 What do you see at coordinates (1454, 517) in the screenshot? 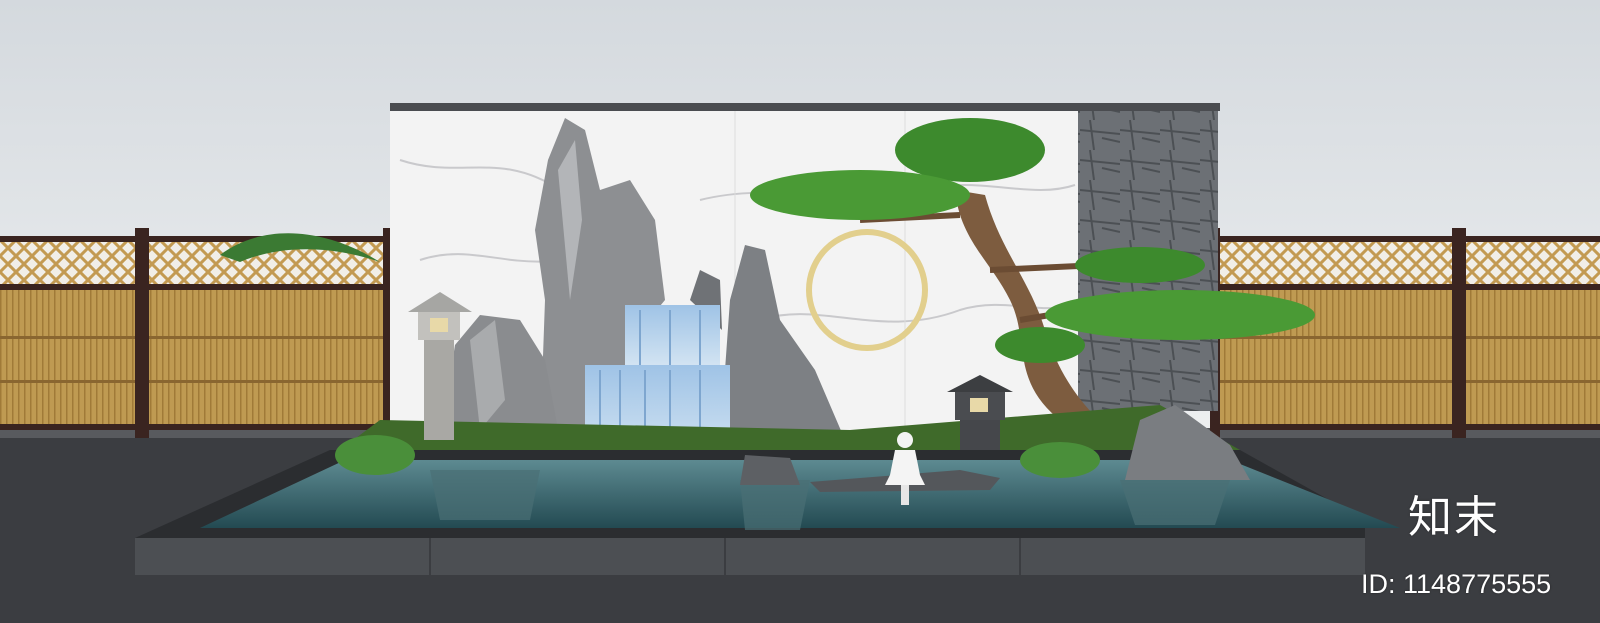
I see `watermark-logo-text: 知末` at bounding box center [1454, 517].